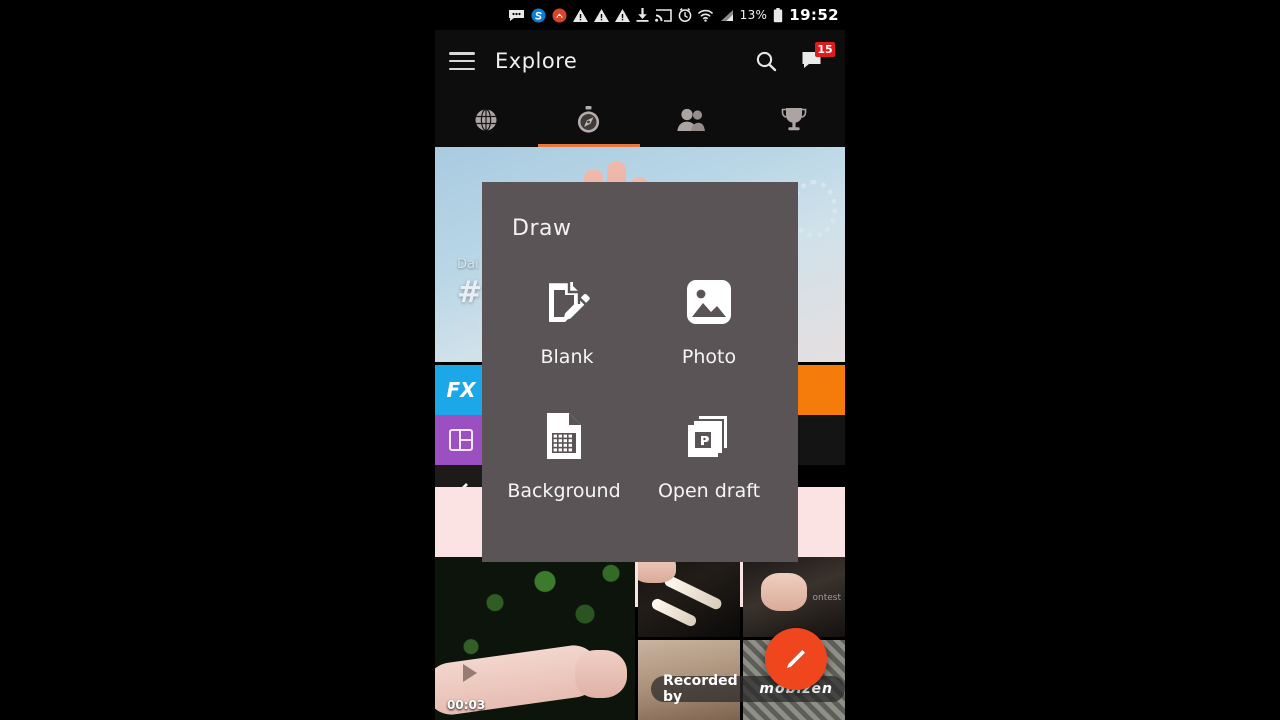 This screenshot has height=720, width=1280. What do you see at coordinates (567, 302) in the screenshot?
I see `document-pencil-icon` at bounding box center [567, 302].